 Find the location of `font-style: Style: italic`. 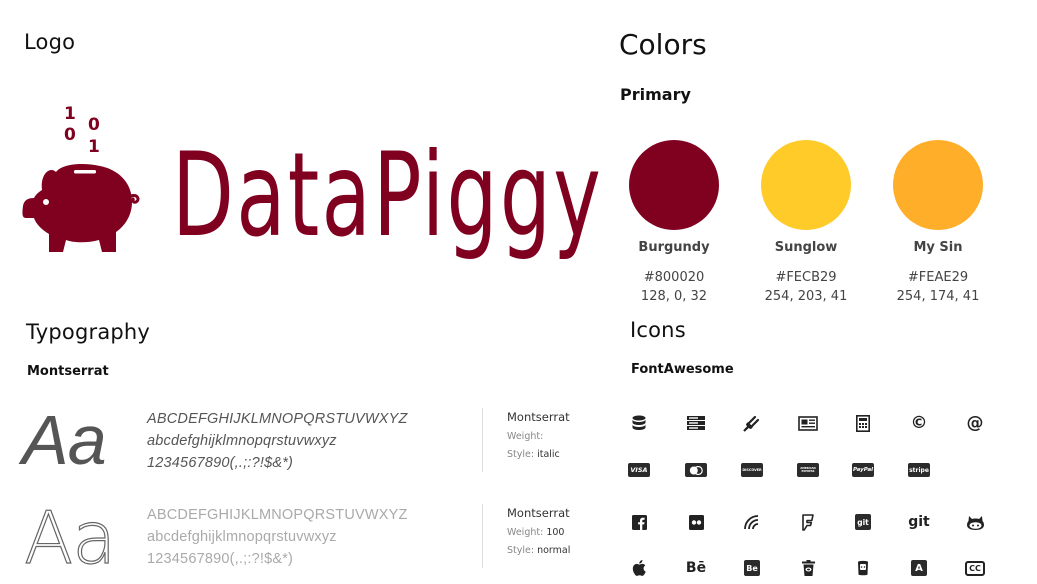

font-style: Style: italic is located at coordinates (533, 454).